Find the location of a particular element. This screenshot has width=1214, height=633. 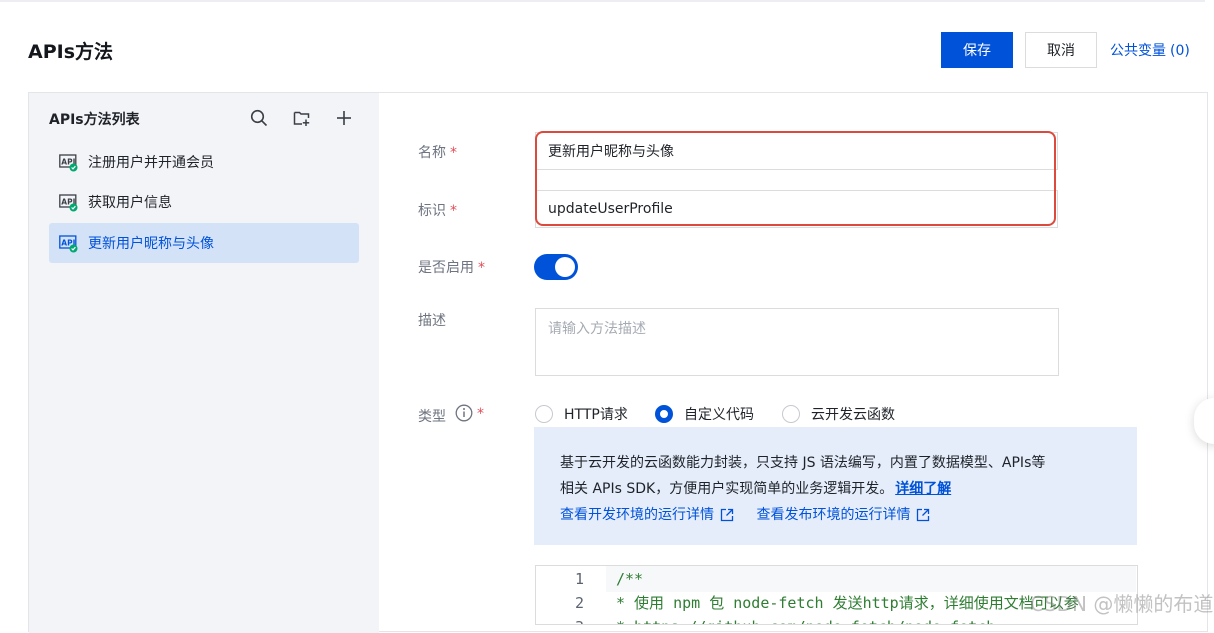

sidebar-item-label: 获取用户信息 is located at coordinates (130, 203).